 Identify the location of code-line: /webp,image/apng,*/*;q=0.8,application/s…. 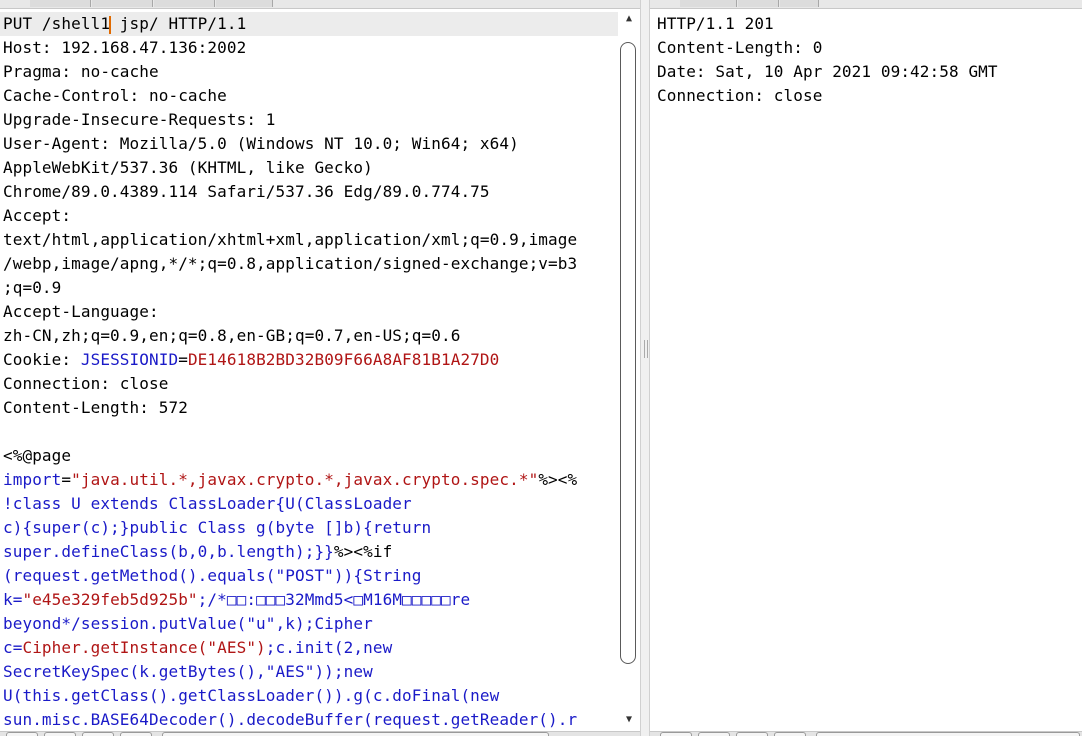
(309, 264).